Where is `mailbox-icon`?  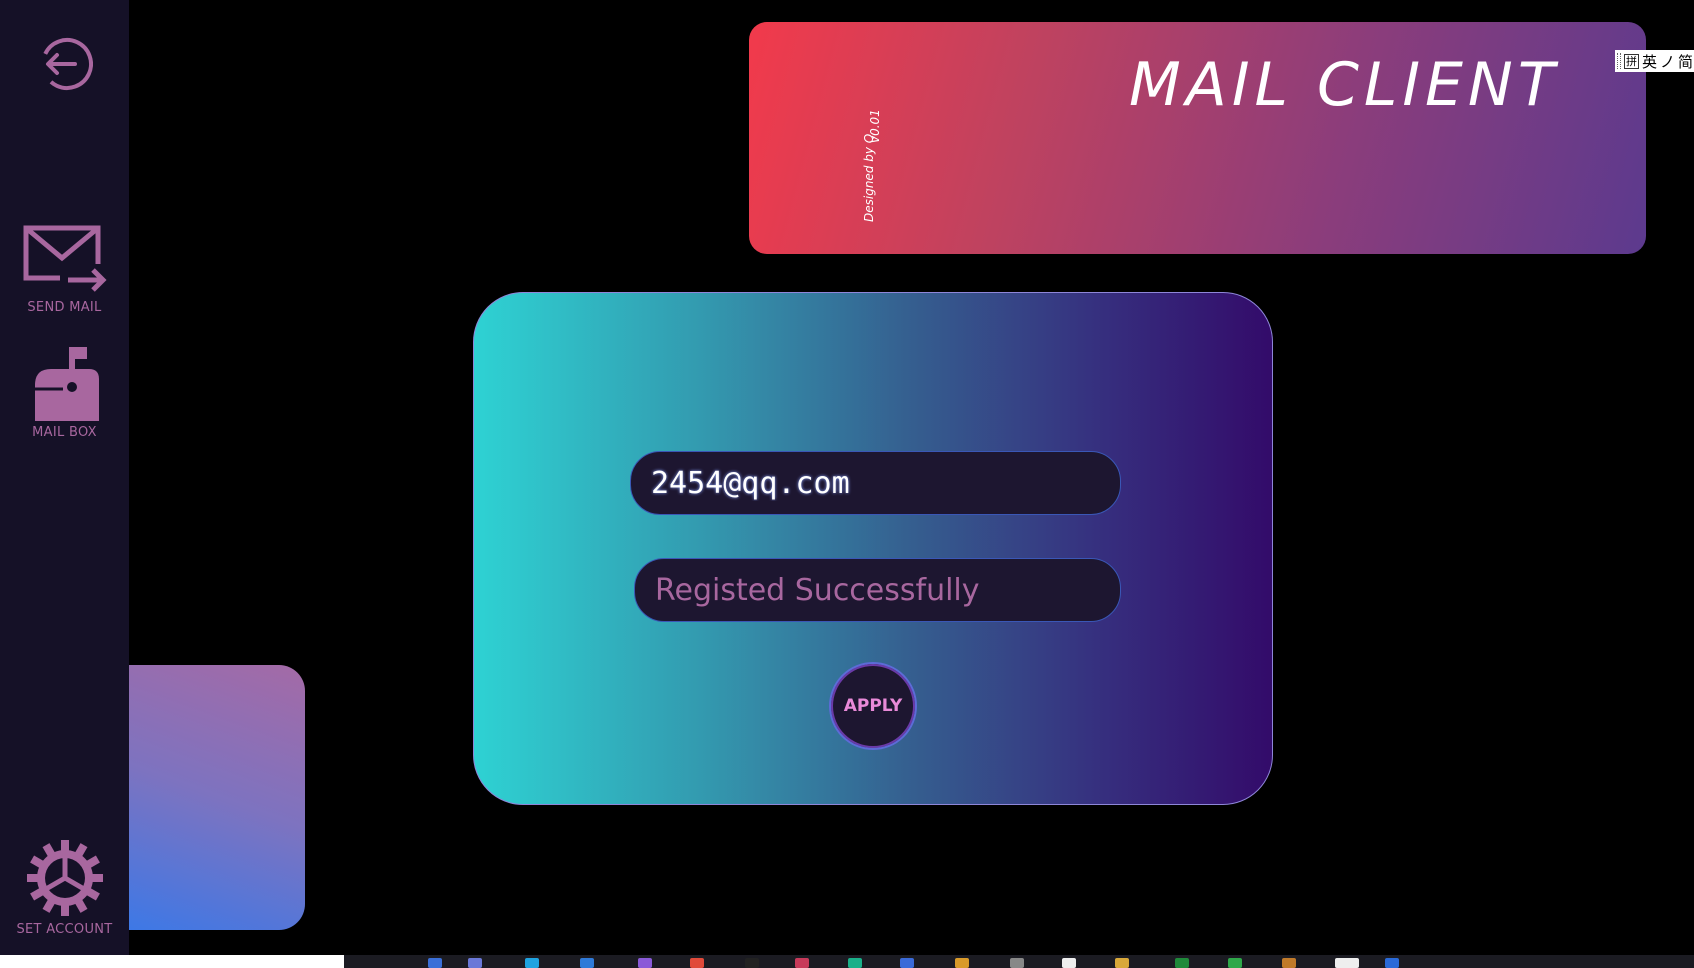 mailbox-icon is located at coordinates (66, 384).